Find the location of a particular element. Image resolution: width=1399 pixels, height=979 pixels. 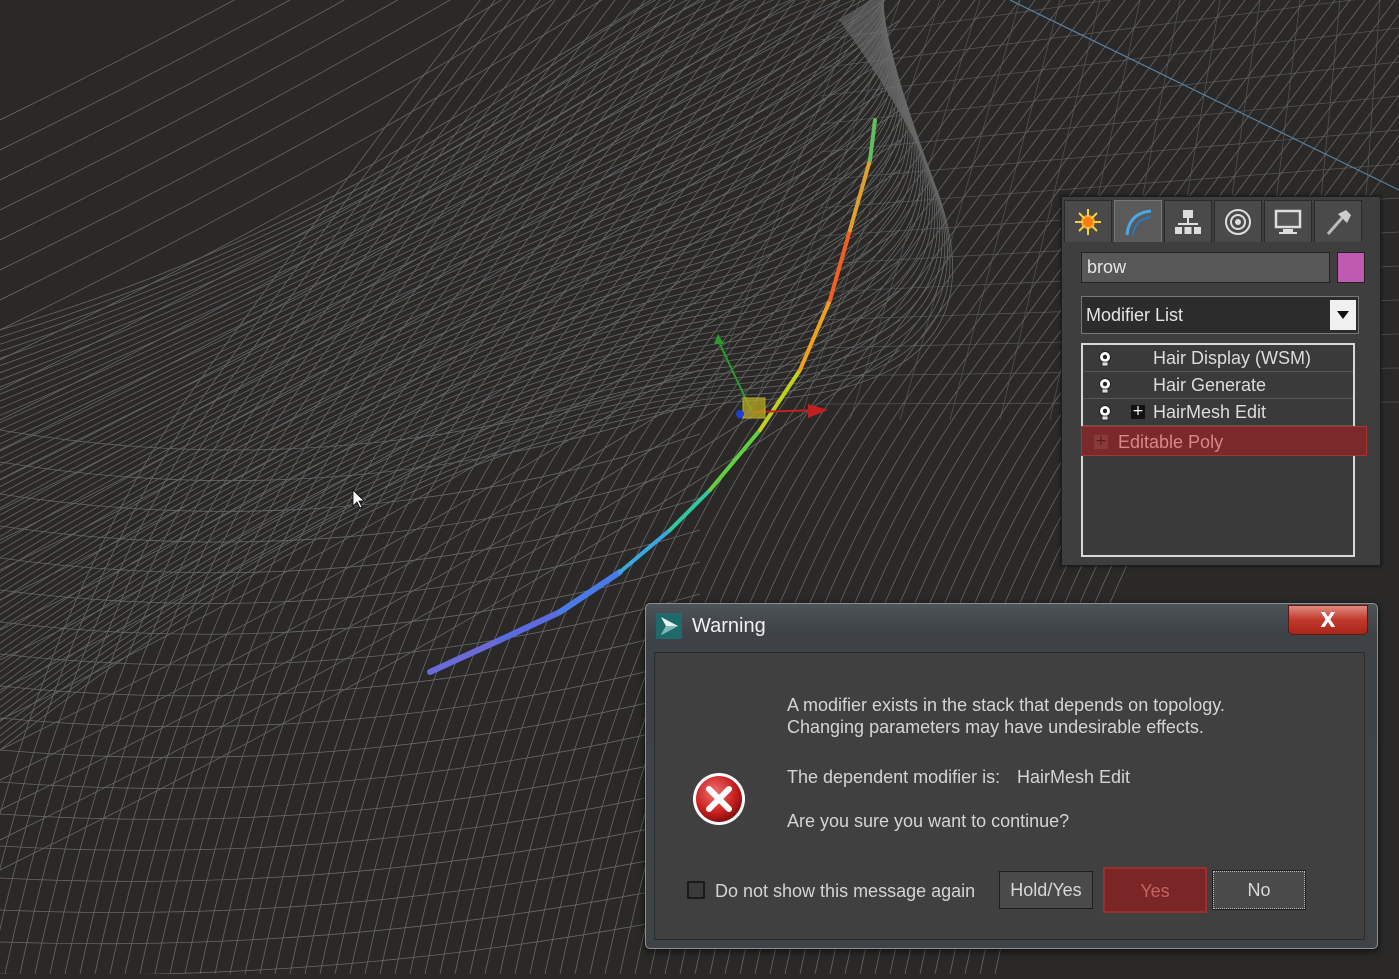

stack-item-label: HairMesh Edit is located at coordinates (1210, 412).